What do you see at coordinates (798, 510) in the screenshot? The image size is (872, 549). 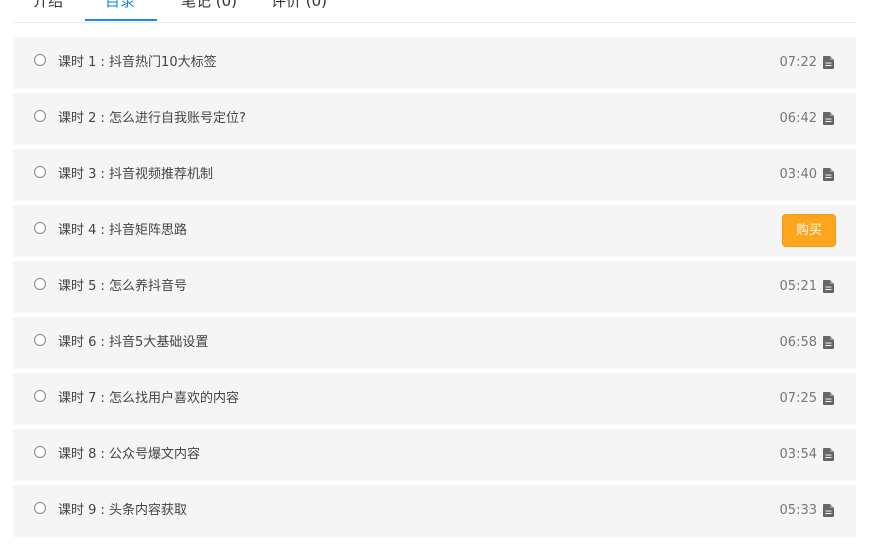 I see `lesson-duration: 05:33` at bounding box center [798, 510].